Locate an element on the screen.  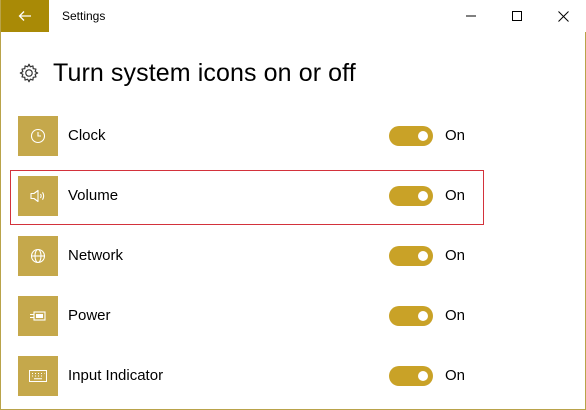
keyboard-icon is located at coordinates (38, 376).